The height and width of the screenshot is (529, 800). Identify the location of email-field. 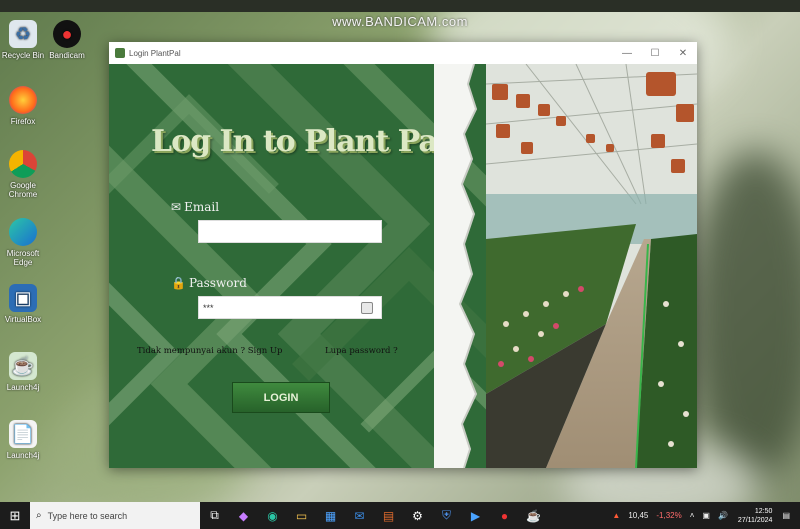
(290, 231).